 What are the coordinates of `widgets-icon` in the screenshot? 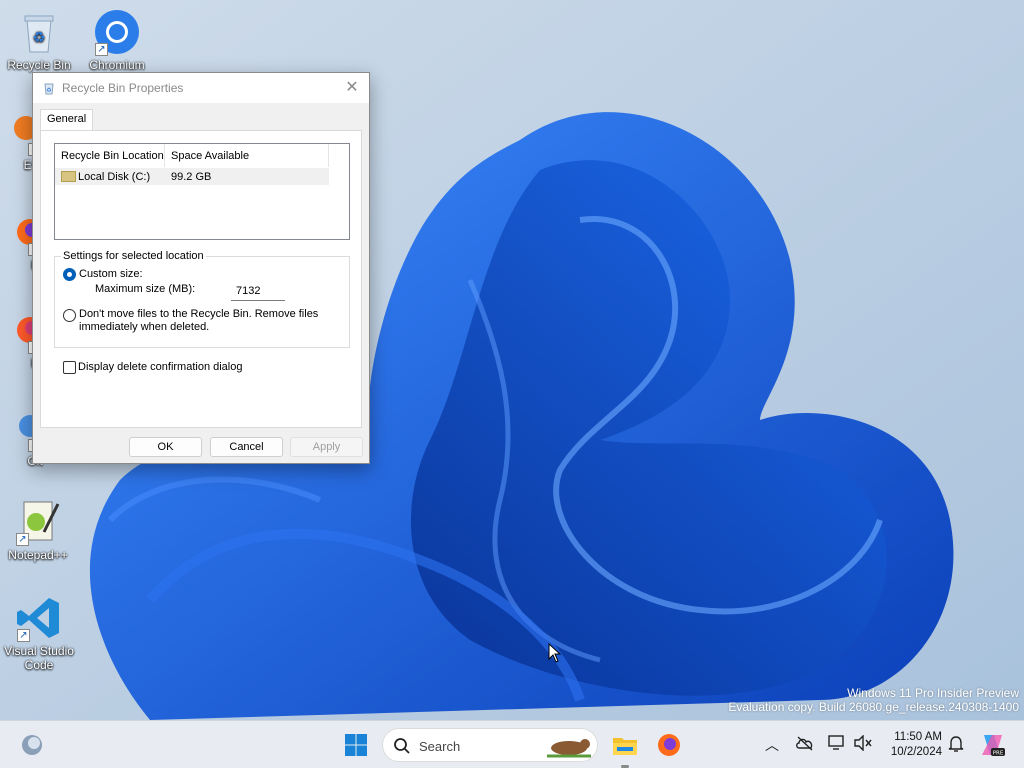 It's located at (32, 745).